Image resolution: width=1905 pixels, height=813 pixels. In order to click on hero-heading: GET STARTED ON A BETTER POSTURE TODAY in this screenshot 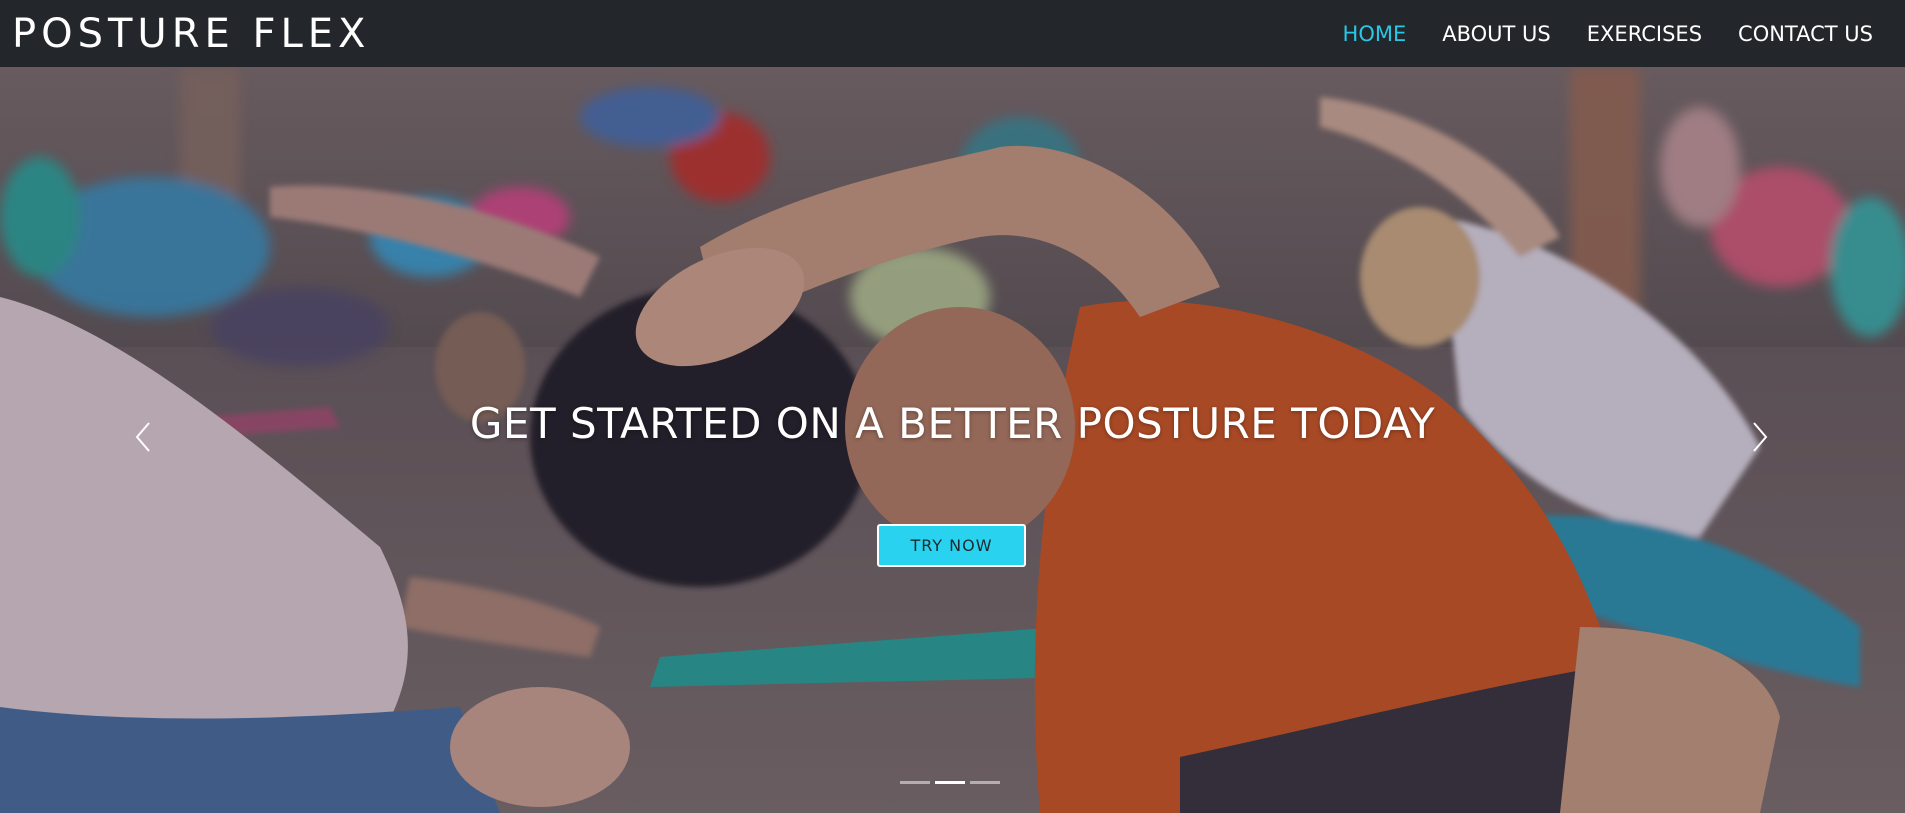, I will do `click(952, 423)`.